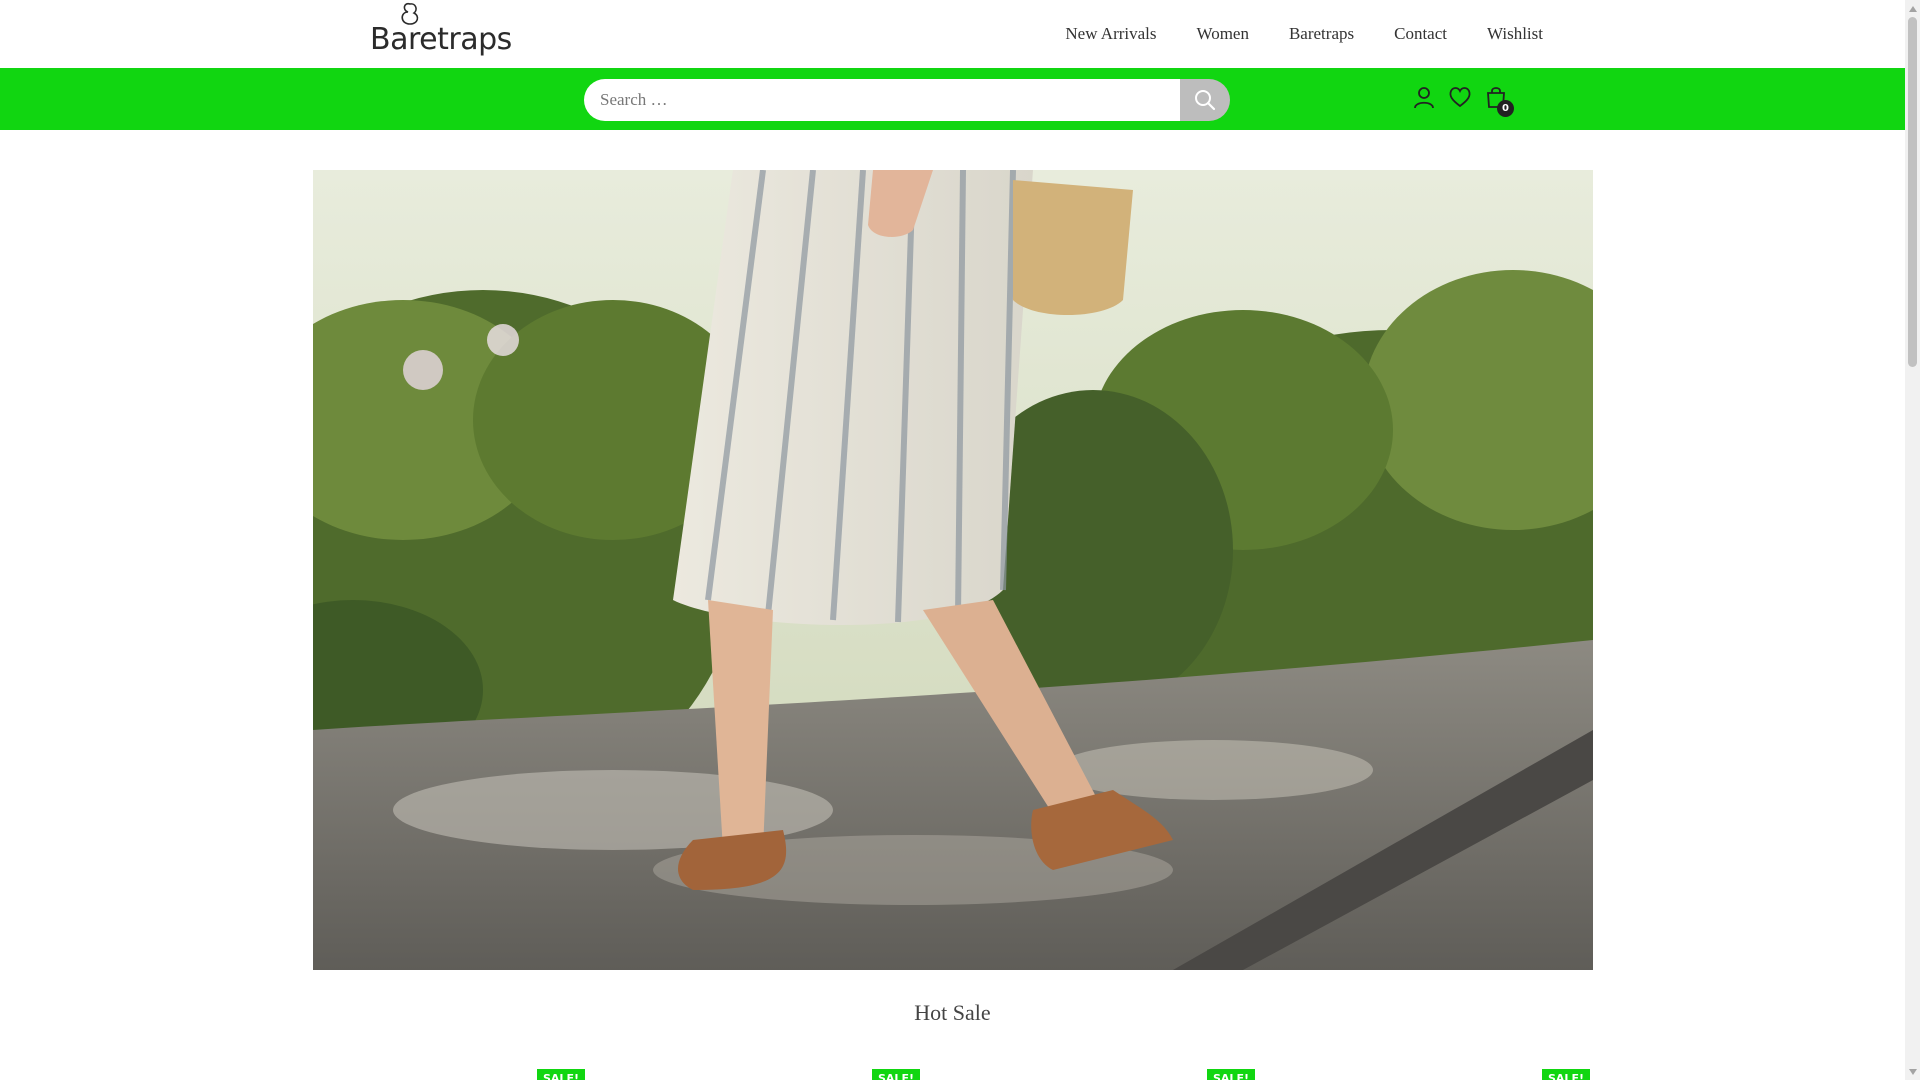 The width and height of the screenshot is (1920, 1080). Describe the element at coordinates (1505, 108) in the screenshot. I see `cart-count-badge: 0` at that location.